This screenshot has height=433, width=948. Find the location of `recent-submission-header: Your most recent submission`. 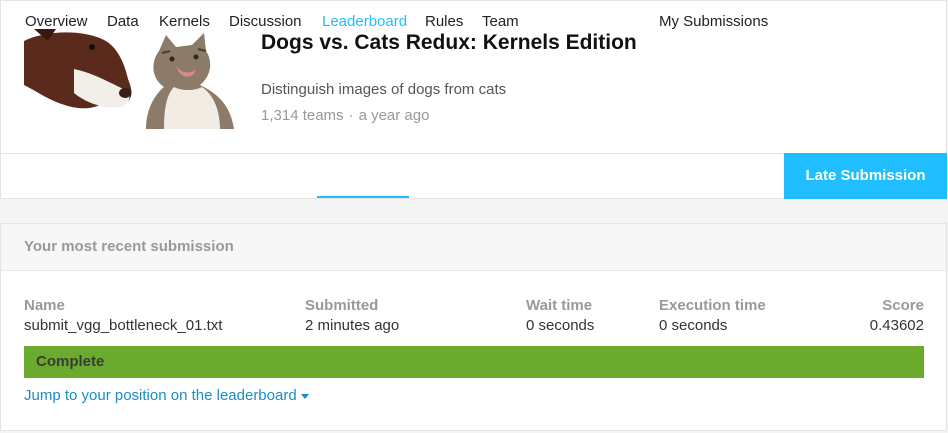

recent-submission-header: Your most recent submission is located at coordinates (473, 247).